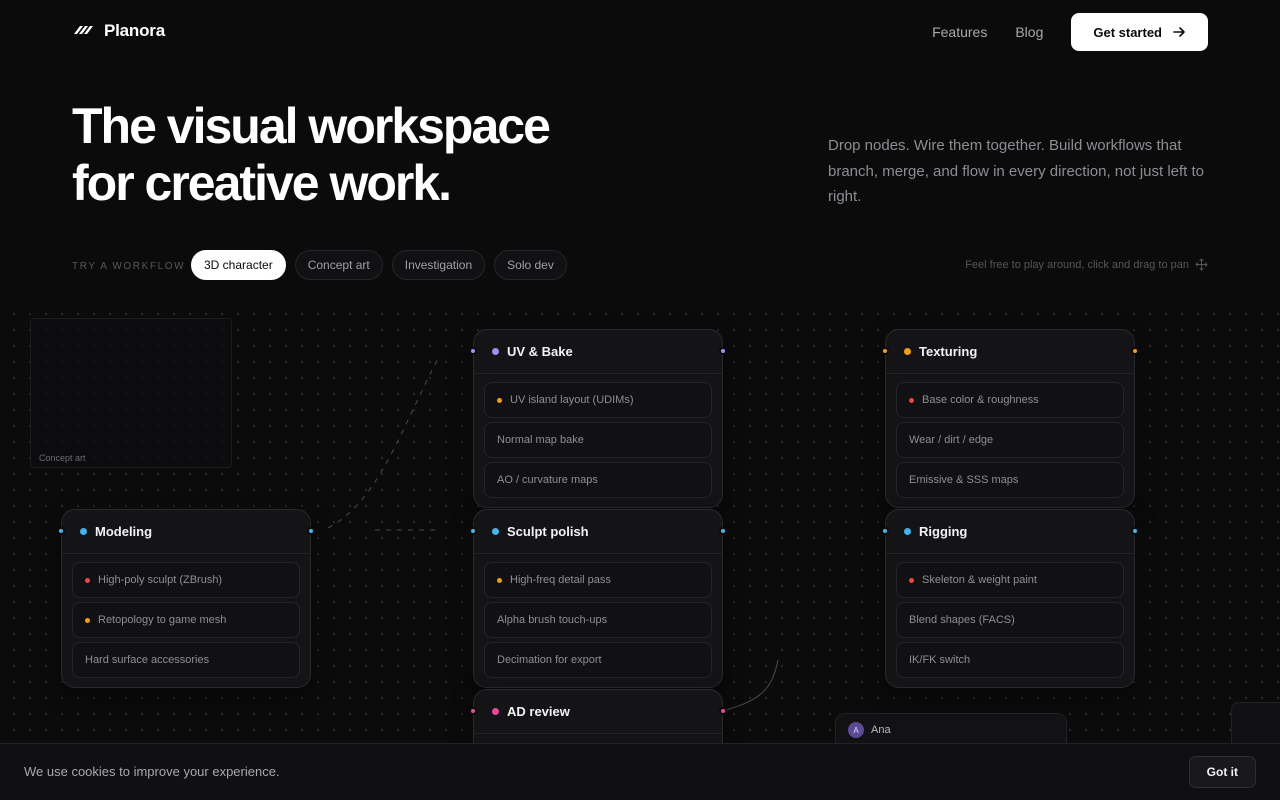  What do you see at coordinates (598, 440) in the screenshot?
I see `node-item: Normal map bake` at bounding box center [598, 440].